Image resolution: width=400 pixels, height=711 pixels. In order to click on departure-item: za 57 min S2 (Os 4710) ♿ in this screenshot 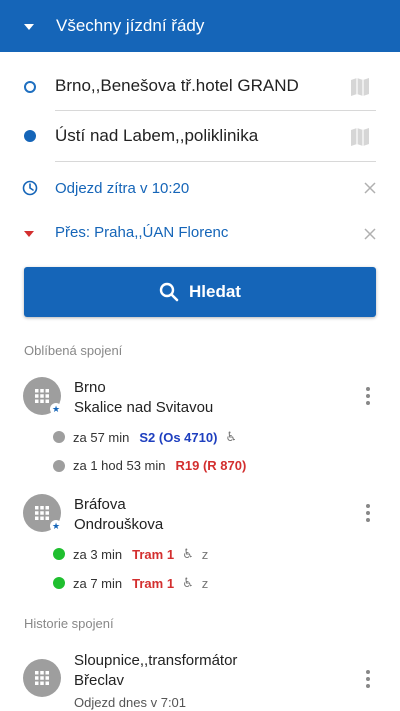, I will do `click(145, 437)`.